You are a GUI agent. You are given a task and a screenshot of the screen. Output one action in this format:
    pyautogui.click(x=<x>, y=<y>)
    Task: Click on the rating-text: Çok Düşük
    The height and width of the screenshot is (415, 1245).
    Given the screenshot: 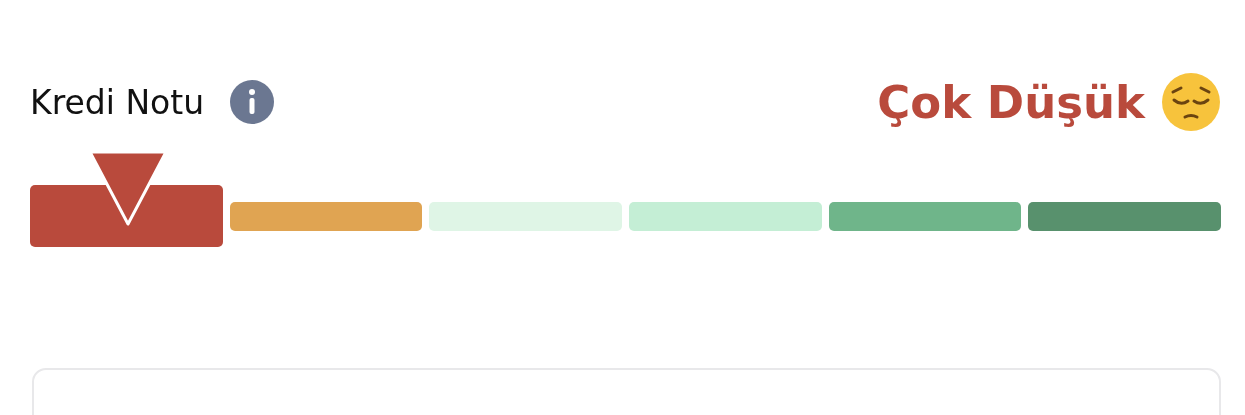 What is the action you would take?
    pyautogui.click(x=1011, y=102)
    